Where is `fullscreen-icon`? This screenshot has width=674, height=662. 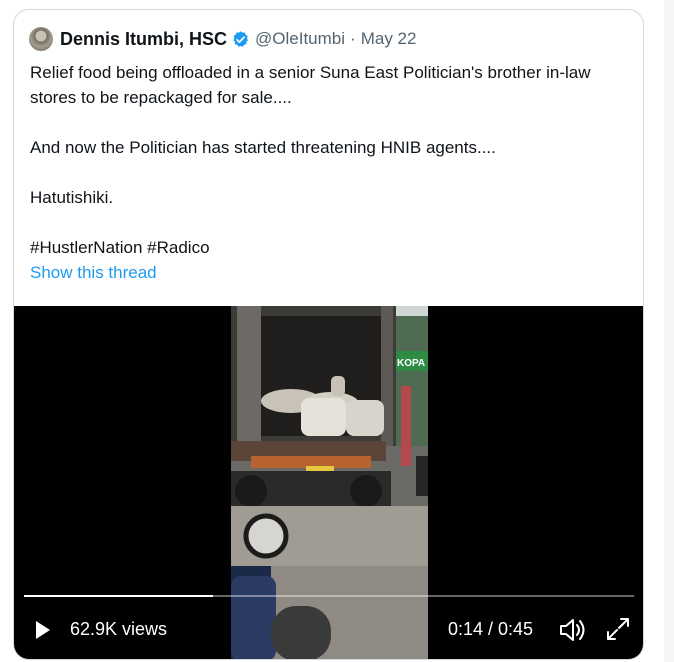 fullscreen-icon is located at coordinates (618, 629).